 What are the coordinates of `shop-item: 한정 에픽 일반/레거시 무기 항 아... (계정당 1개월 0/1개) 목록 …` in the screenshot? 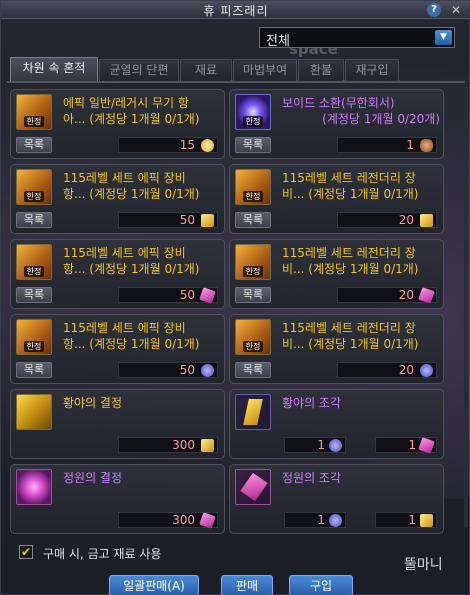 It's located at (117, 124).